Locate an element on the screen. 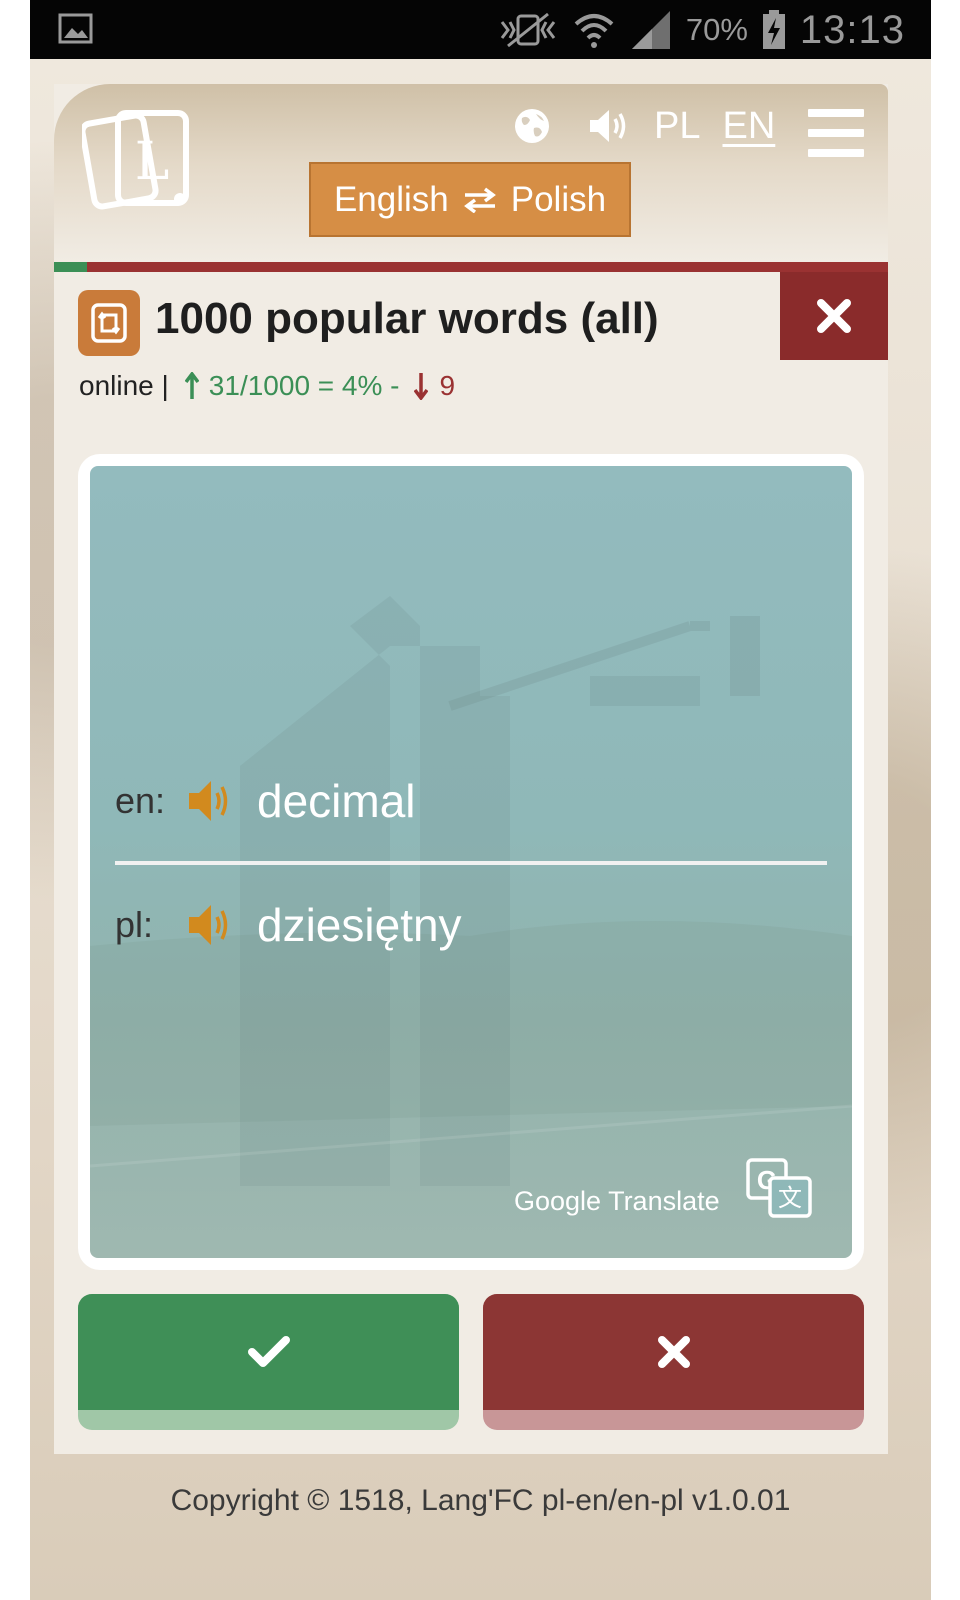  source-lang-label: en: is located at coordinates (140, 800).